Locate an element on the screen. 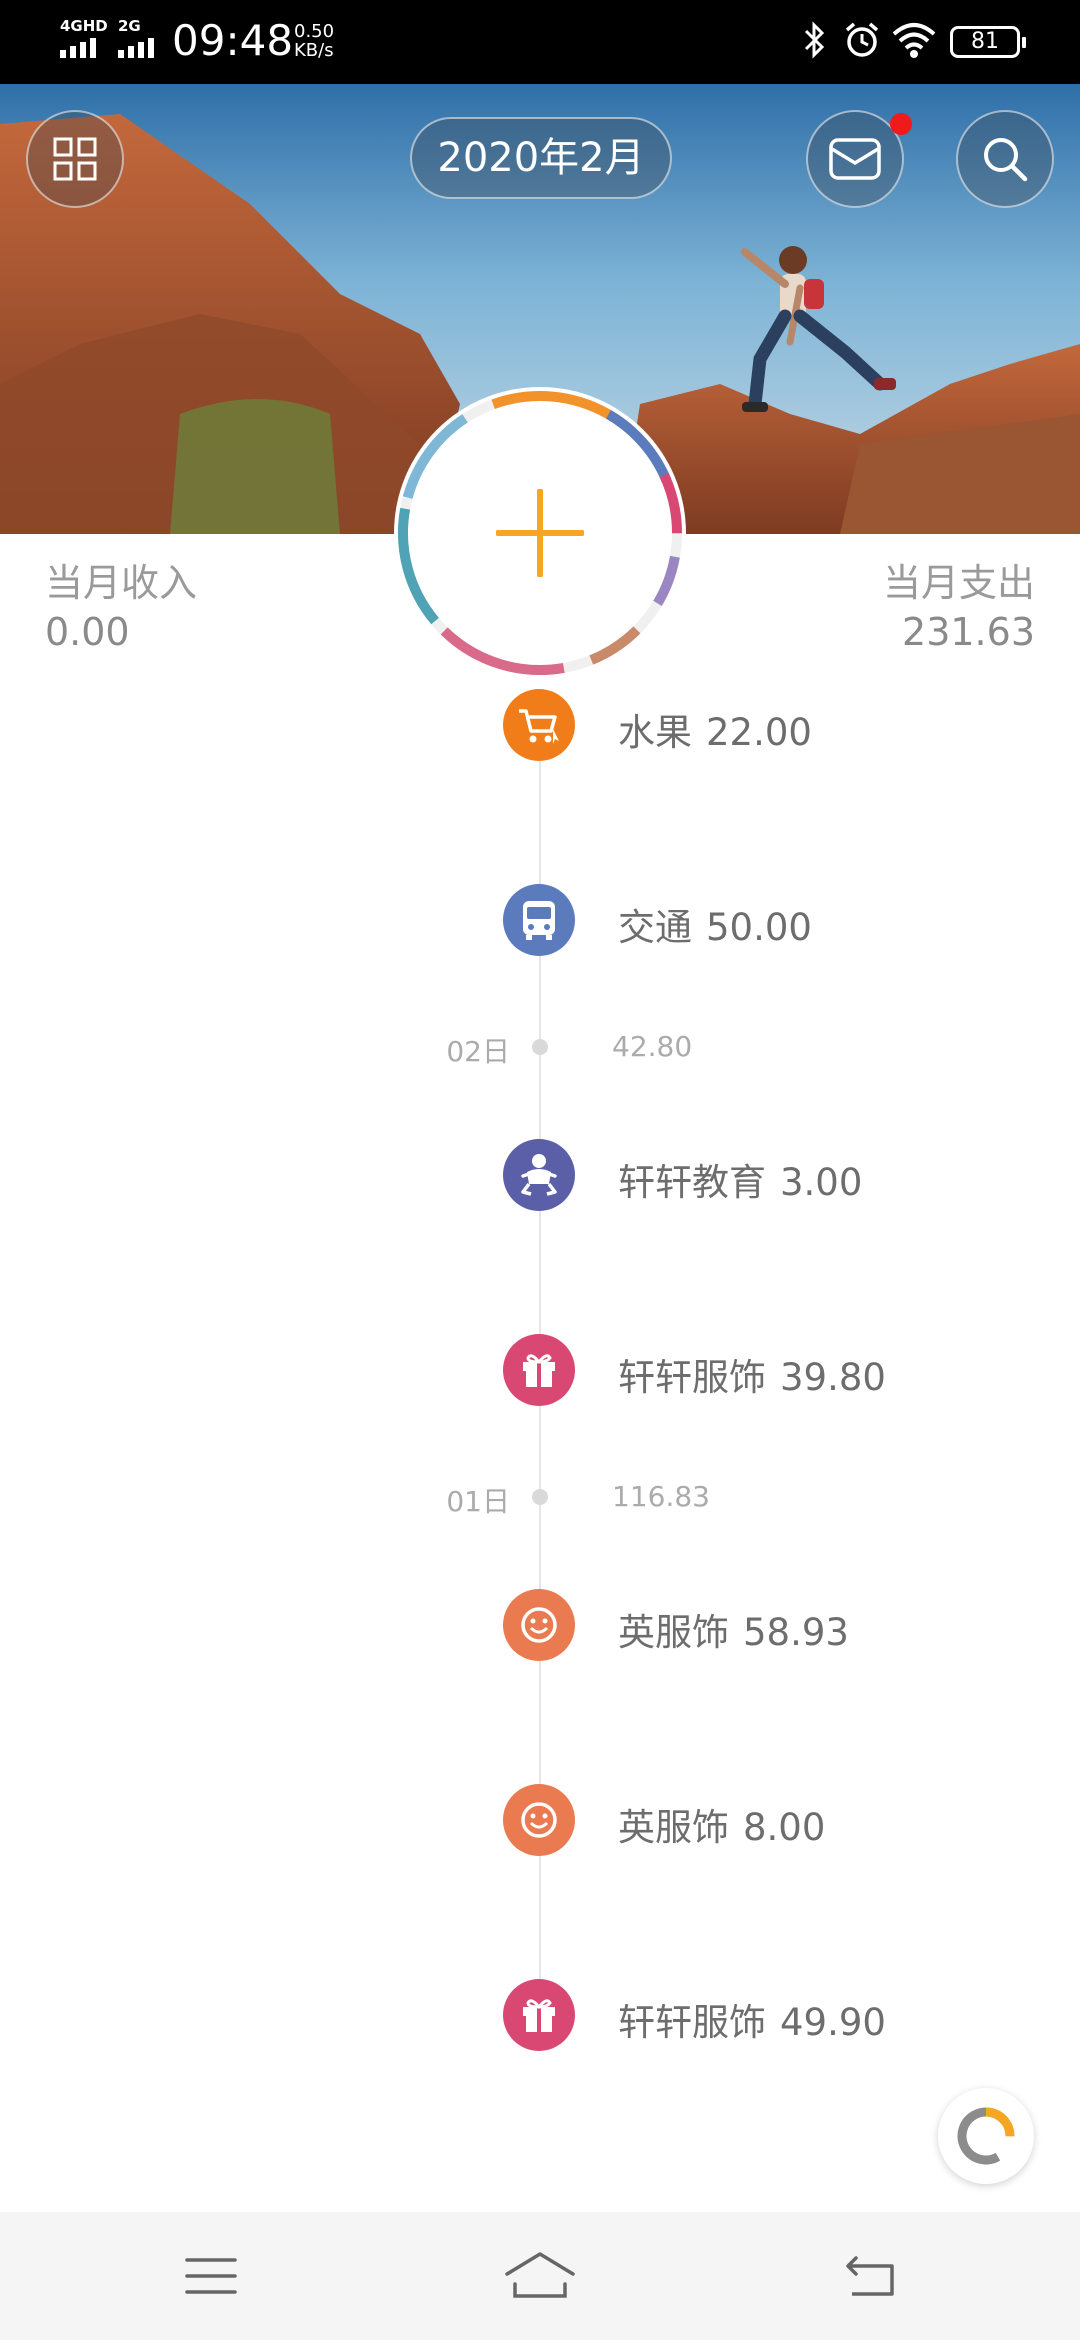  entry-amount: 58.93 is located at coordinates (796, 1632).